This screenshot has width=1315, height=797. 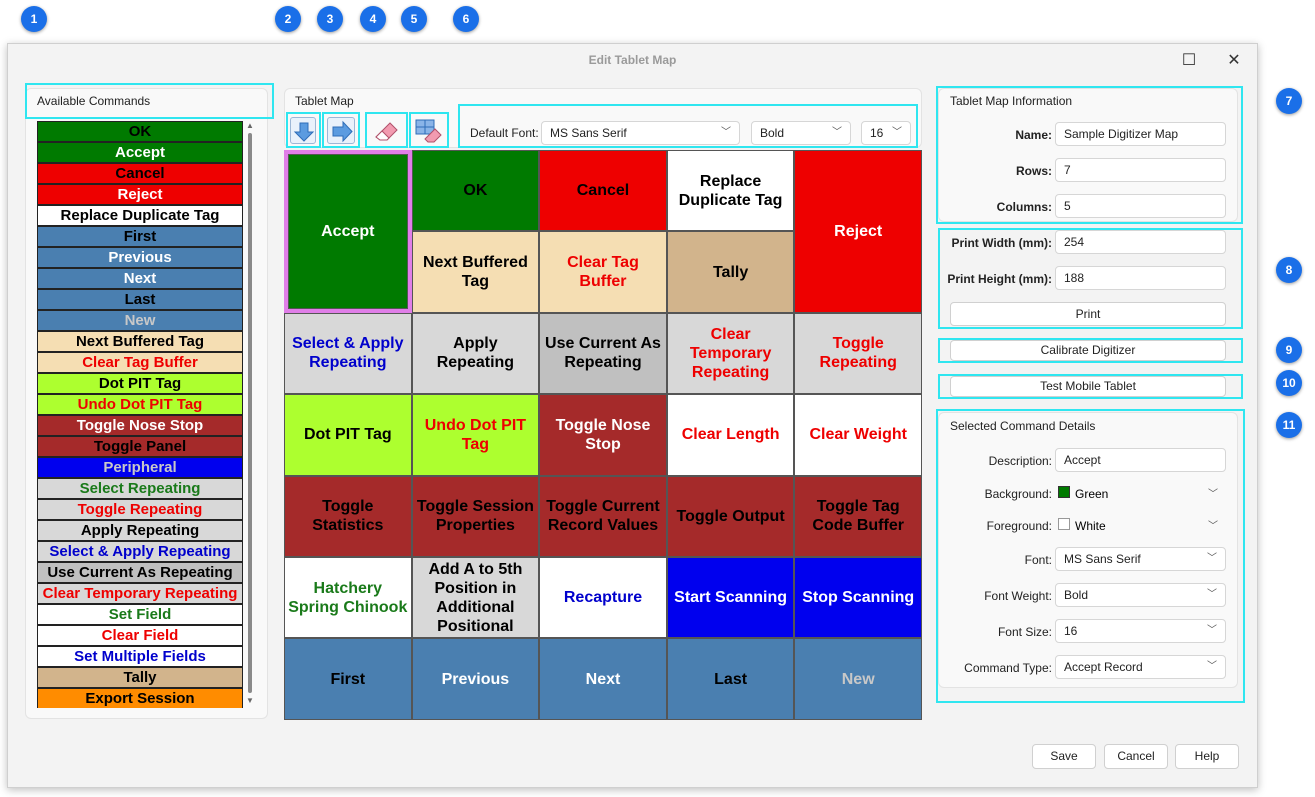 I want to click on tablet-cell: Stop Scanning, so click(x=858, y=598).